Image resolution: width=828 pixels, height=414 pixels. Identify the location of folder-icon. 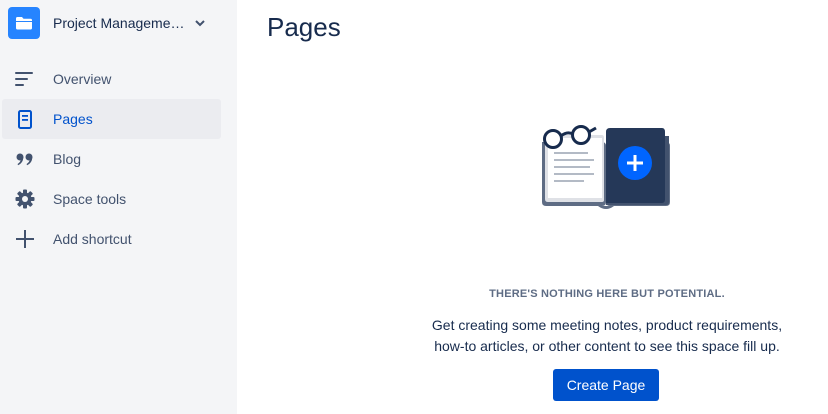
(24, 23).